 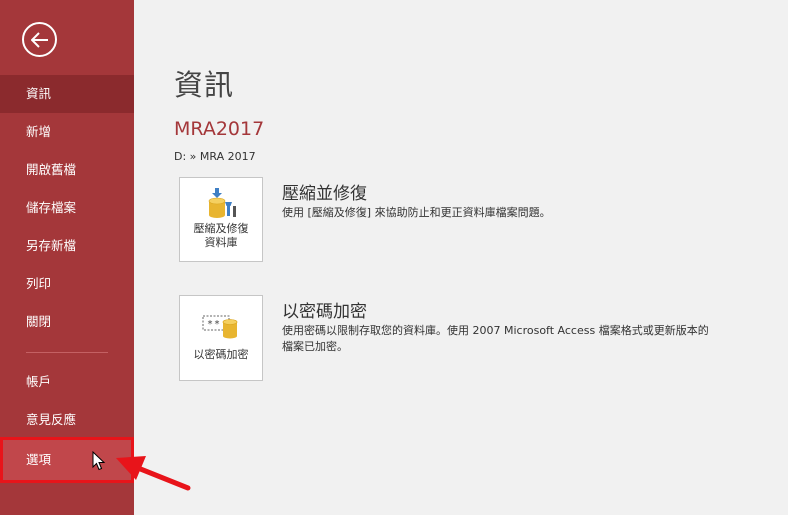 I want to click on encrypt-password-title: 以密碼加密, so click(x=324, y=312).